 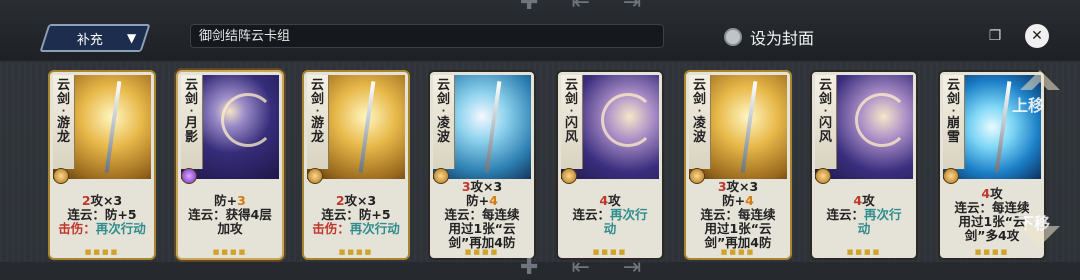 I want to click on card-name-char: 波, so click(x=699, y=137).